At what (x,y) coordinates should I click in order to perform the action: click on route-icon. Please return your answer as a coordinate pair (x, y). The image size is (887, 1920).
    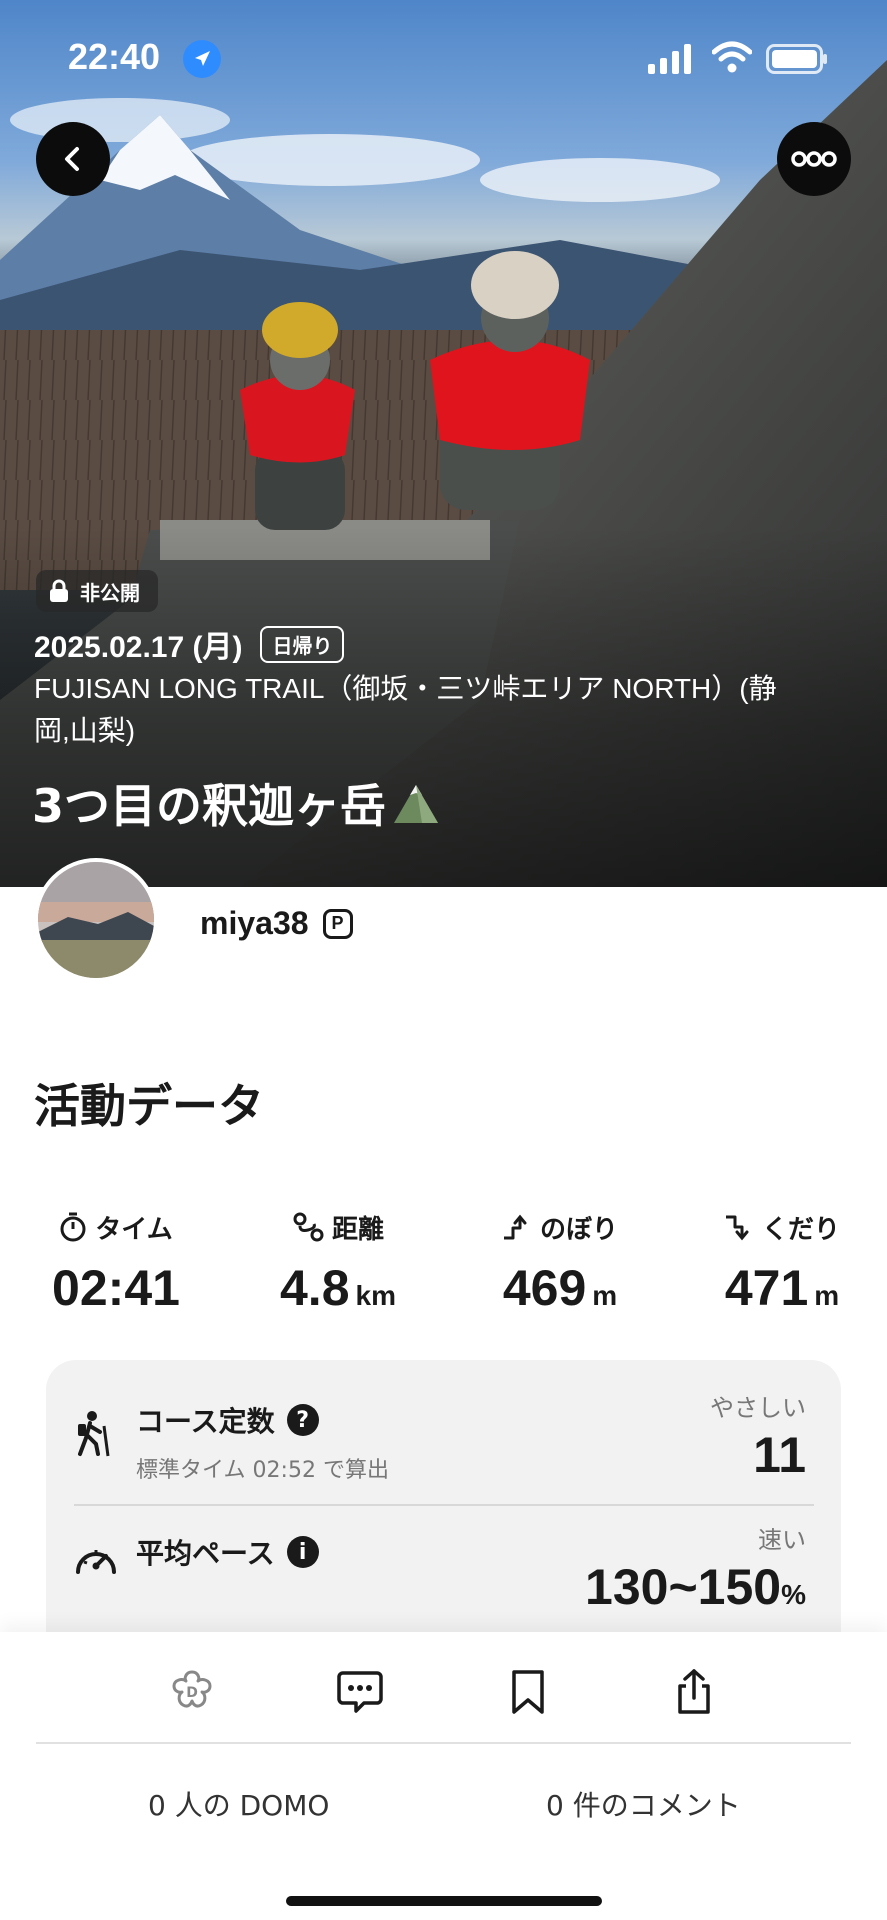
    Looking at the image, I should click on (308, 1227).